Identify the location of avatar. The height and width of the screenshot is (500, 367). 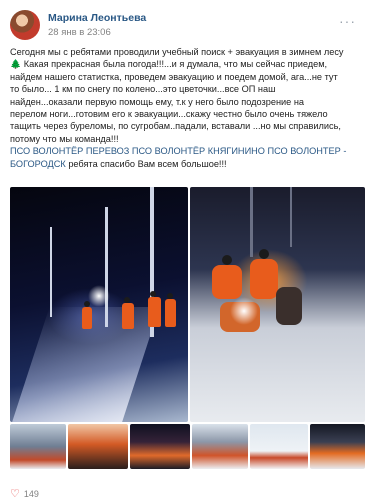
(25, 25).